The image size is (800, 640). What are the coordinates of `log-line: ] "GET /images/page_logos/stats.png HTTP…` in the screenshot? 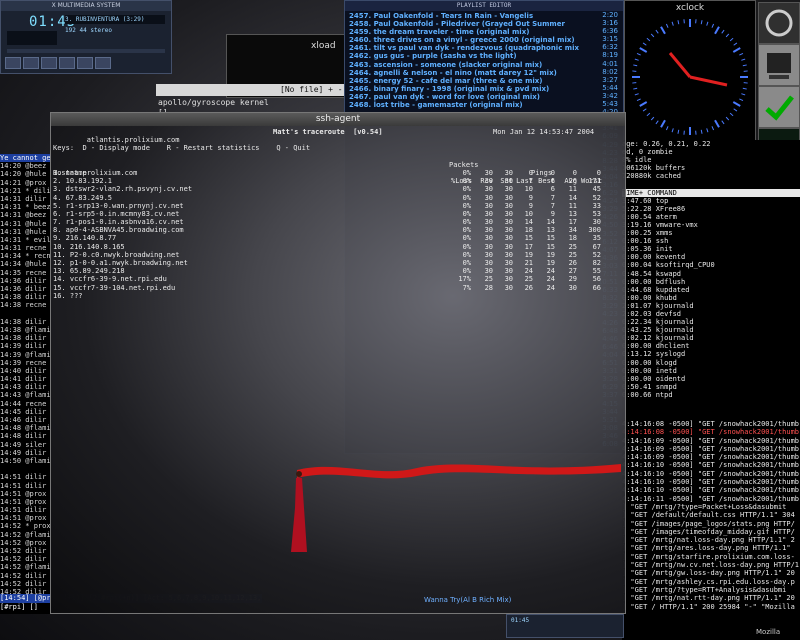 It's located at (708, 523).